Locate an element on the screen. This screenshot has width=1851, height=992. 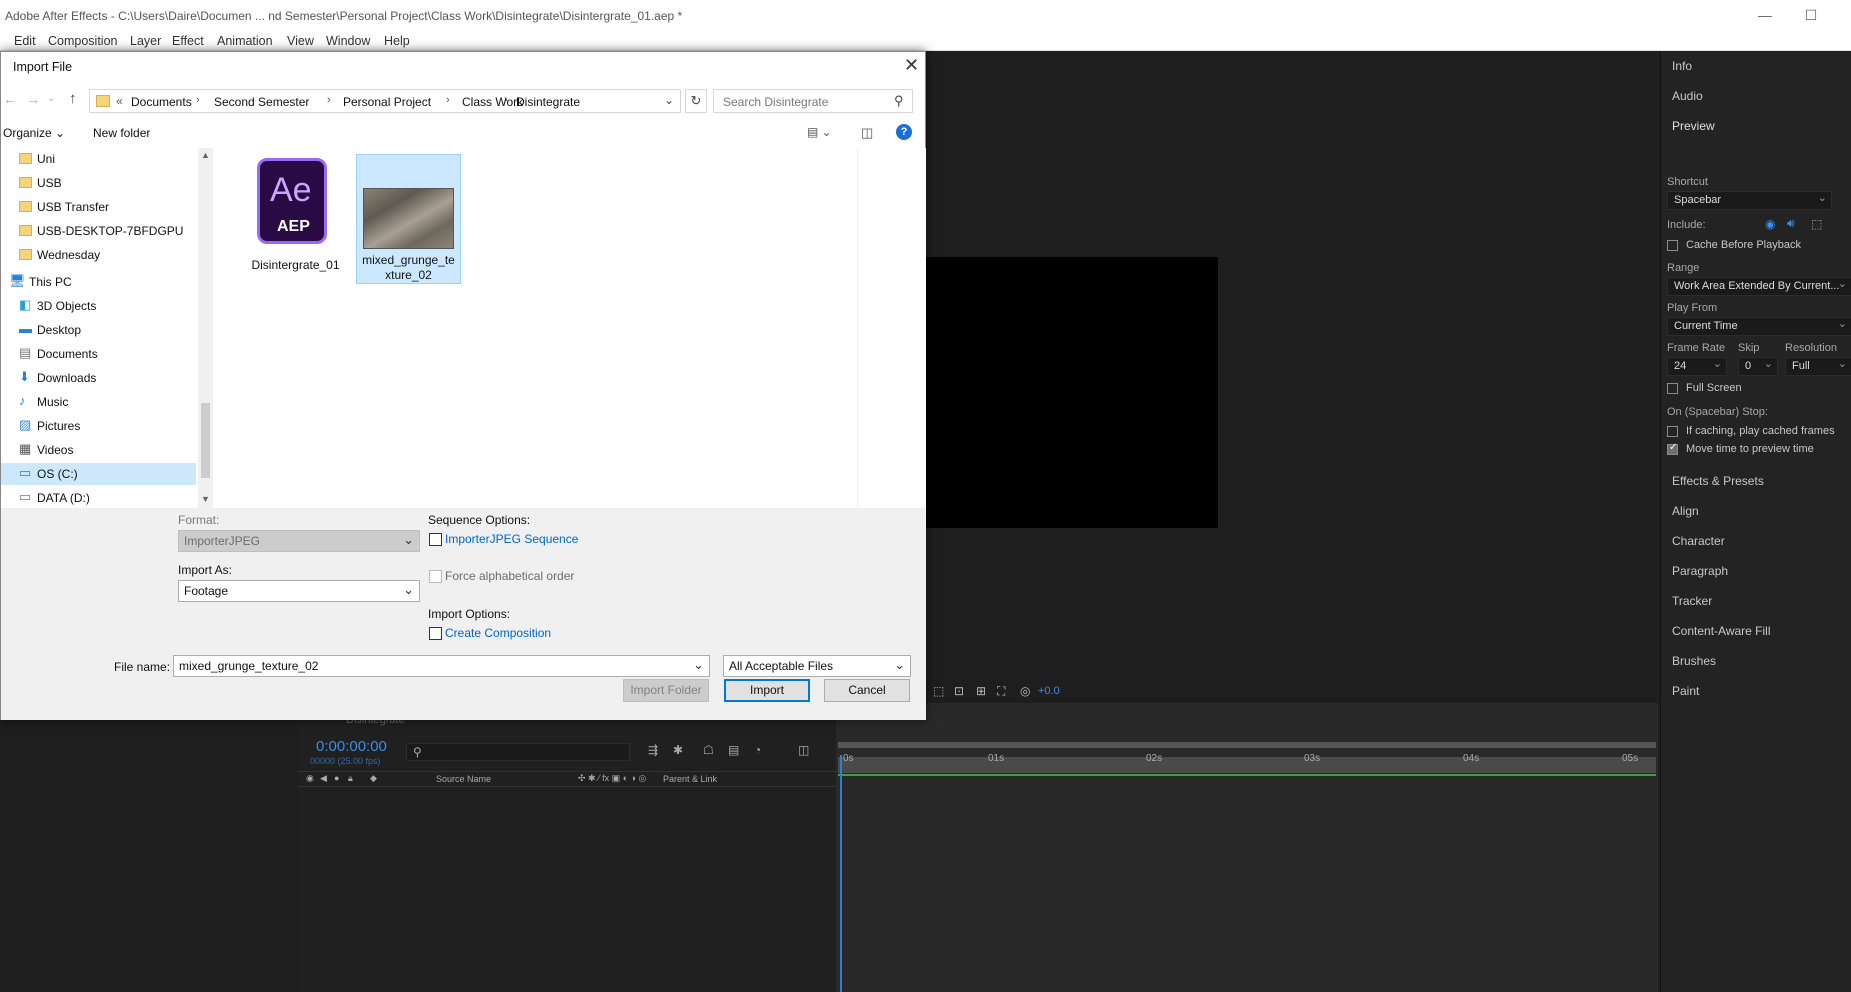
menu-view: View is located at coordinates (300, 41).